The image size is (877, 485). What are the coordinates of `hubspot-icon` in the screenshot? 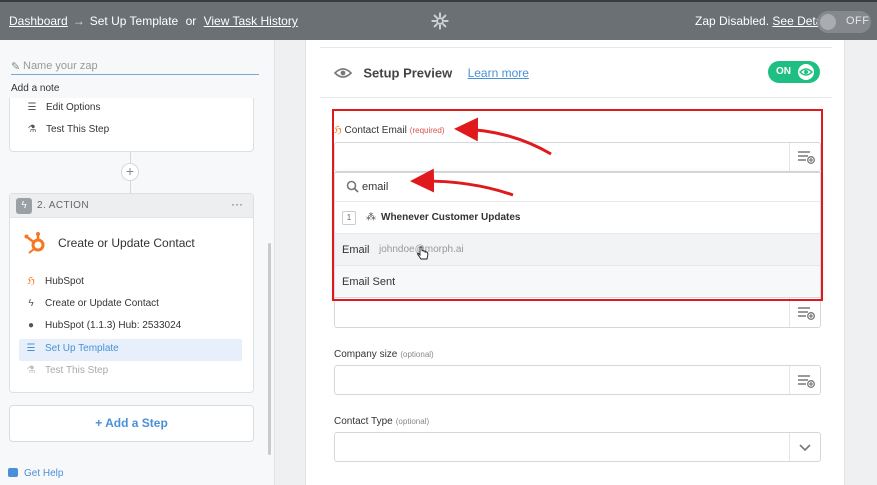 It's located at (34, 243).